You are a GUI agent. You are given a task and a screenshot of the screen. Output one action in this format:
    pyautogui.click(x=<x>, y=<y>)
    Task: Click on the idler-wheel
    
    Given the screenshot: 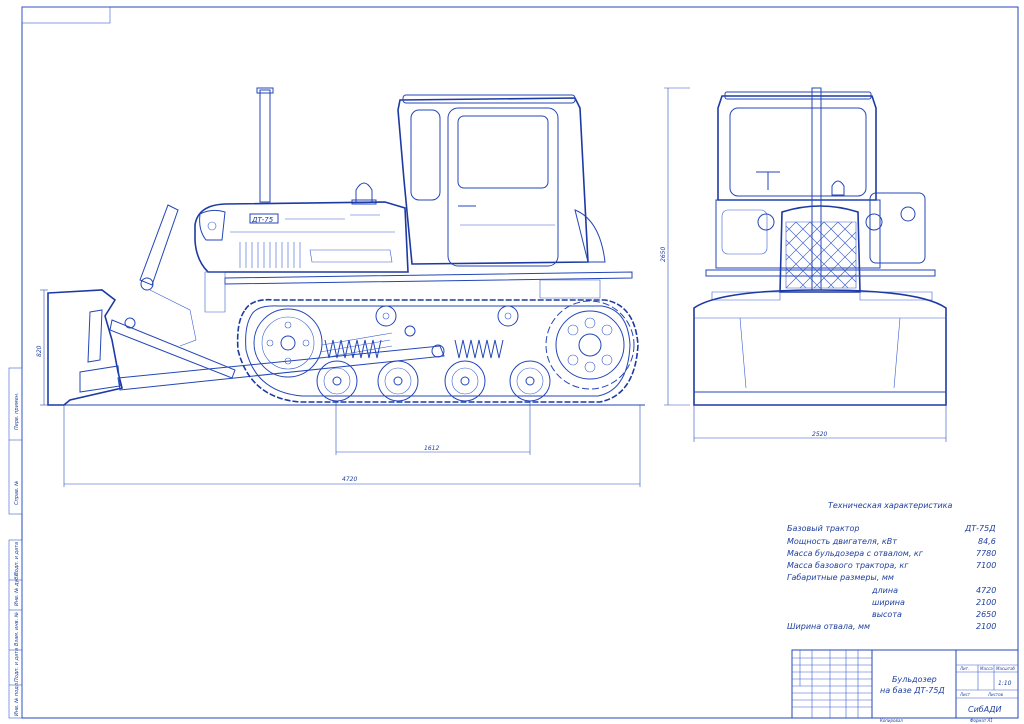 What is the action you would take?
    pyautogui.click(x=288, y=343)
    